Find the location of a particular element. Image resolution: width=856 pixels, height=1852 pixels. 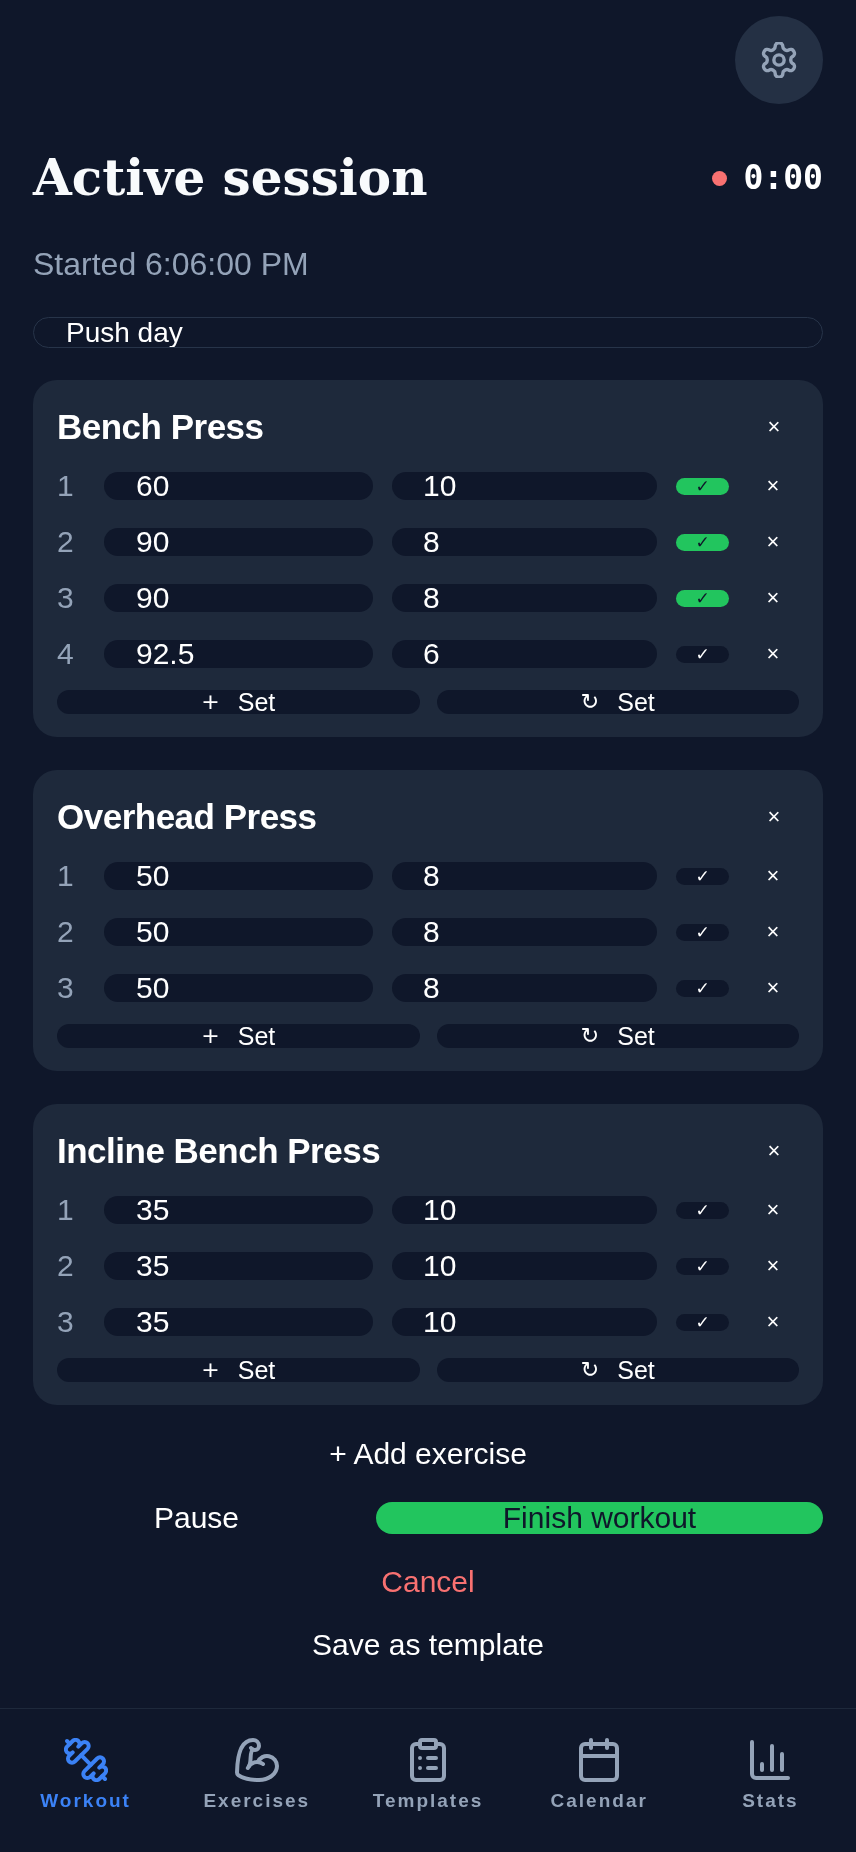

weight-field: 92.5 is located at coordinates (238, 654).